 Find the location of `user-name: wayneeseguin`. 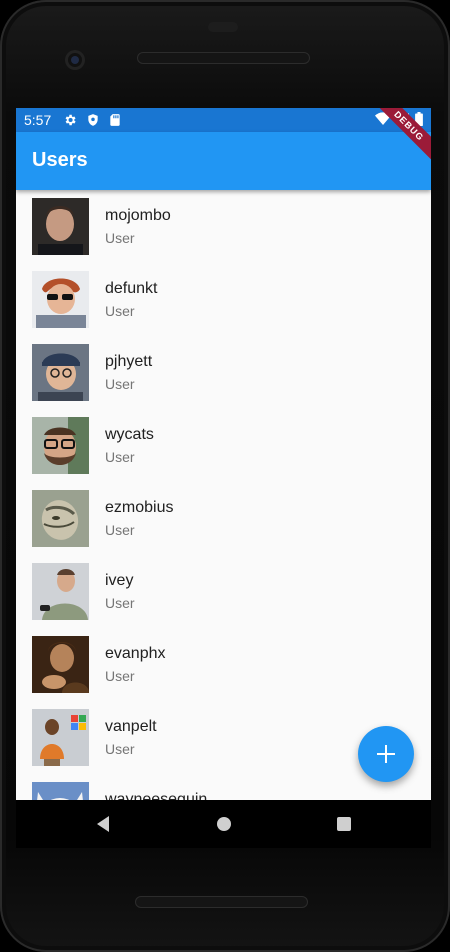

user-name: wayneeseguin is located at coordinates (156, 795).